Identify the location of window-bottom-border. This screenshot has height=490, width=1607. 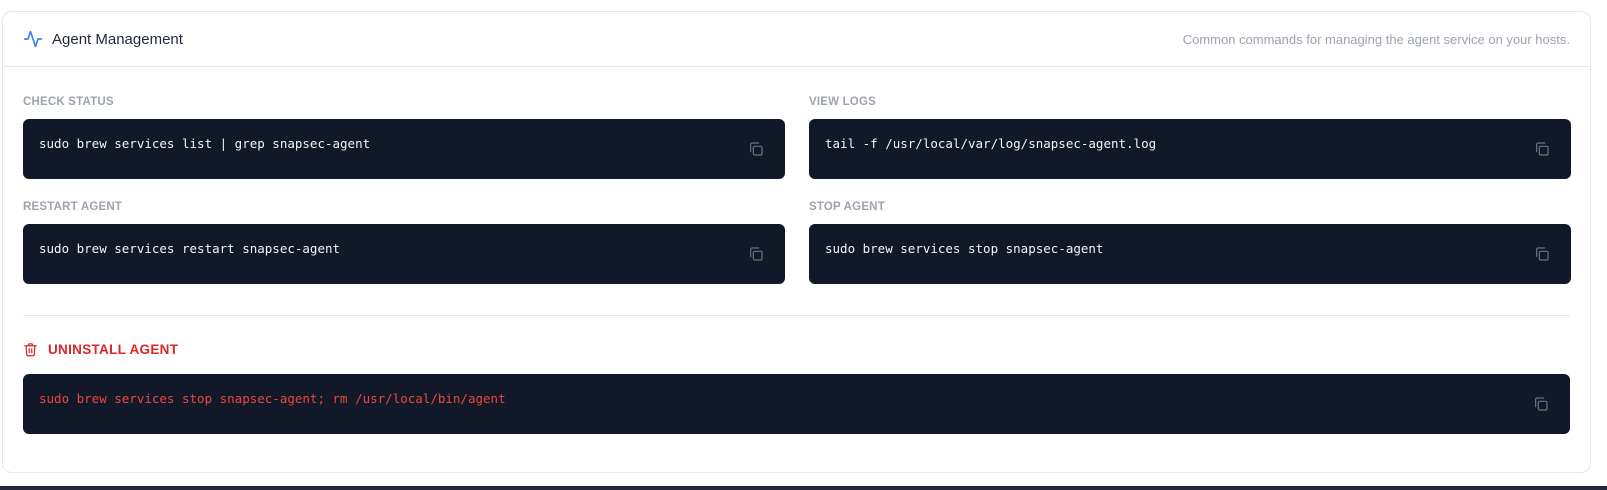
(803, 488).